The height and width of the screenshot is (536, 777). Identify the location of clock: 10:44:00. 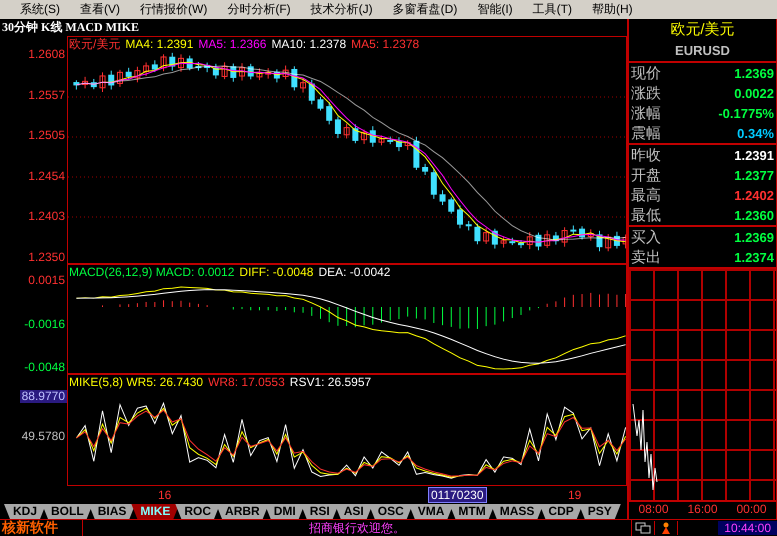
(747, 528).